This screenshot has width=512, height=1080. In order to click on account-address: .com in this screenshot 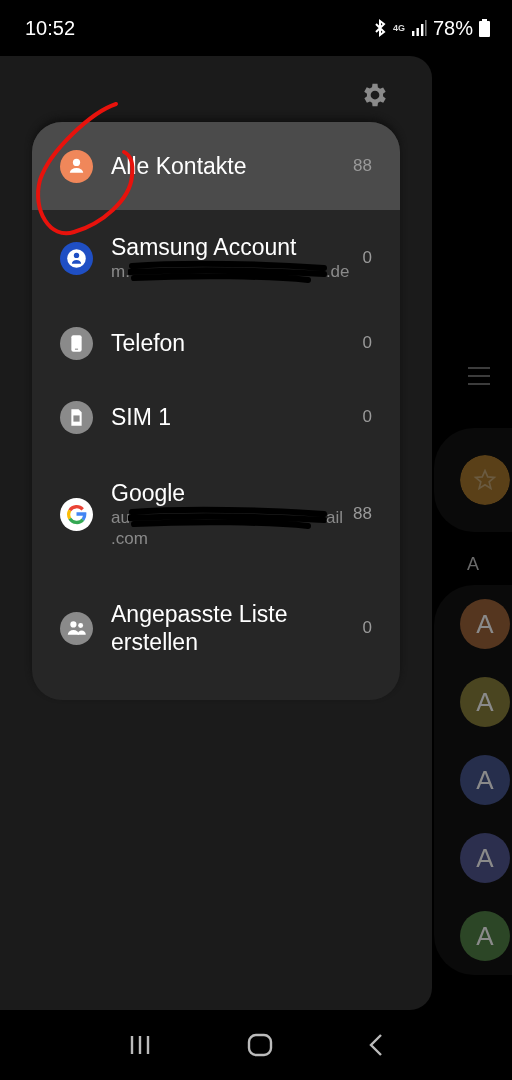, I will do `click(130, 539)`.